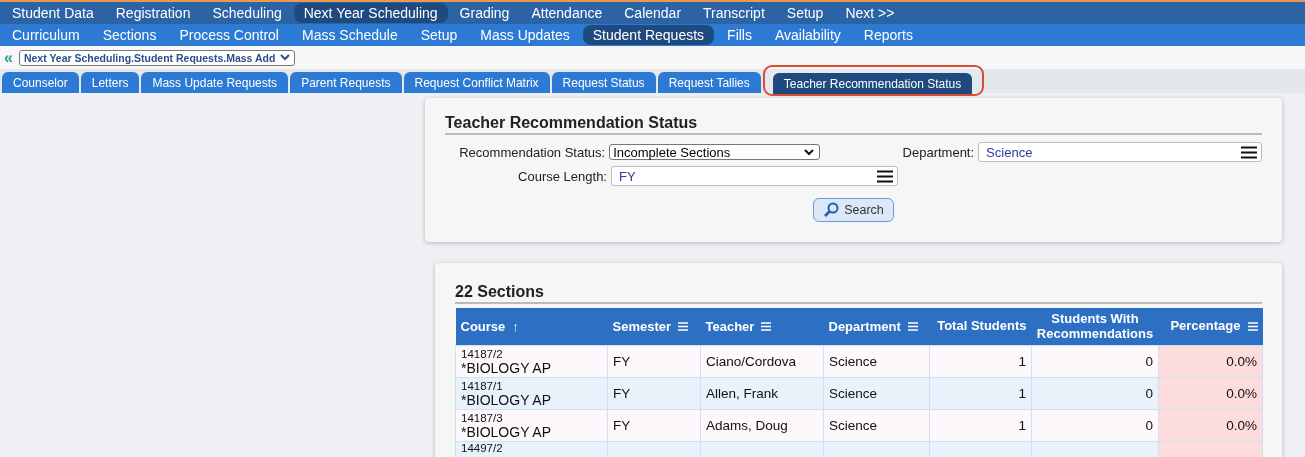 This screenshot has width=1305, height=457. What do you see at coordinates (8, 57) in the screenshot?
I see `back-link: «` at bounding box center [8, 57].